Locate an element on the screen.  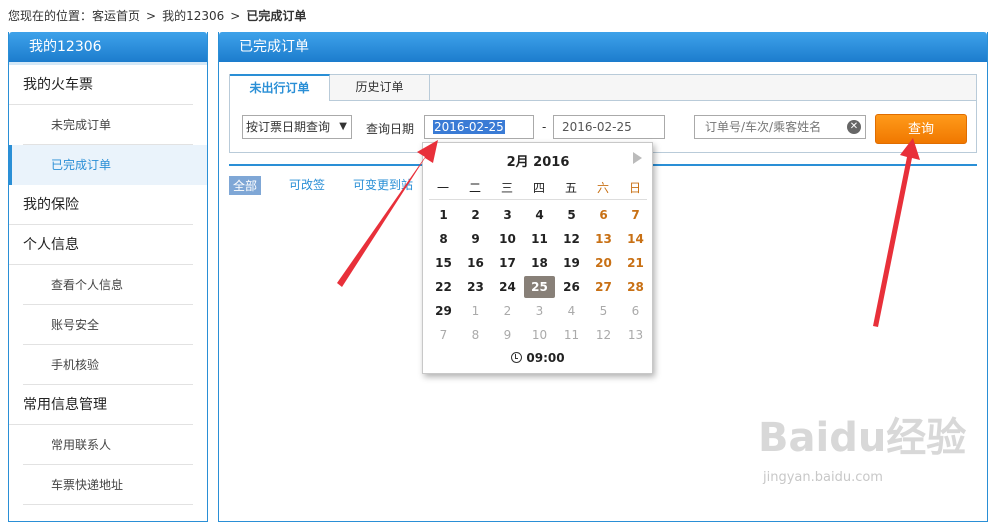
order-search-input: 订单号/车次/乘客姓名 ✕ is located at coordinates (780, 127).